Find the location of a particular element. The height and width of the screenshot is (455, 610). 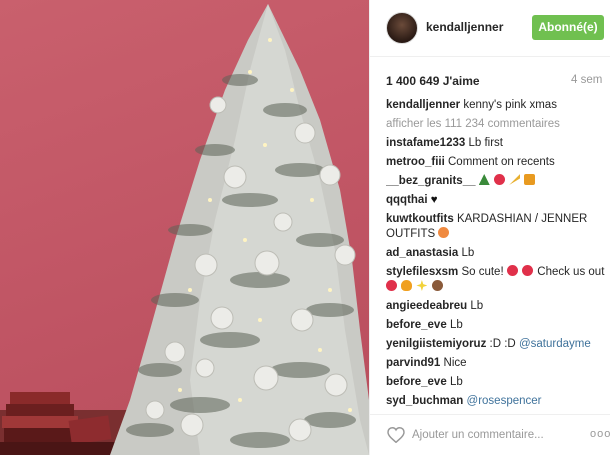

post-timestamp: 4 sem is located at coordinates (590, 80).